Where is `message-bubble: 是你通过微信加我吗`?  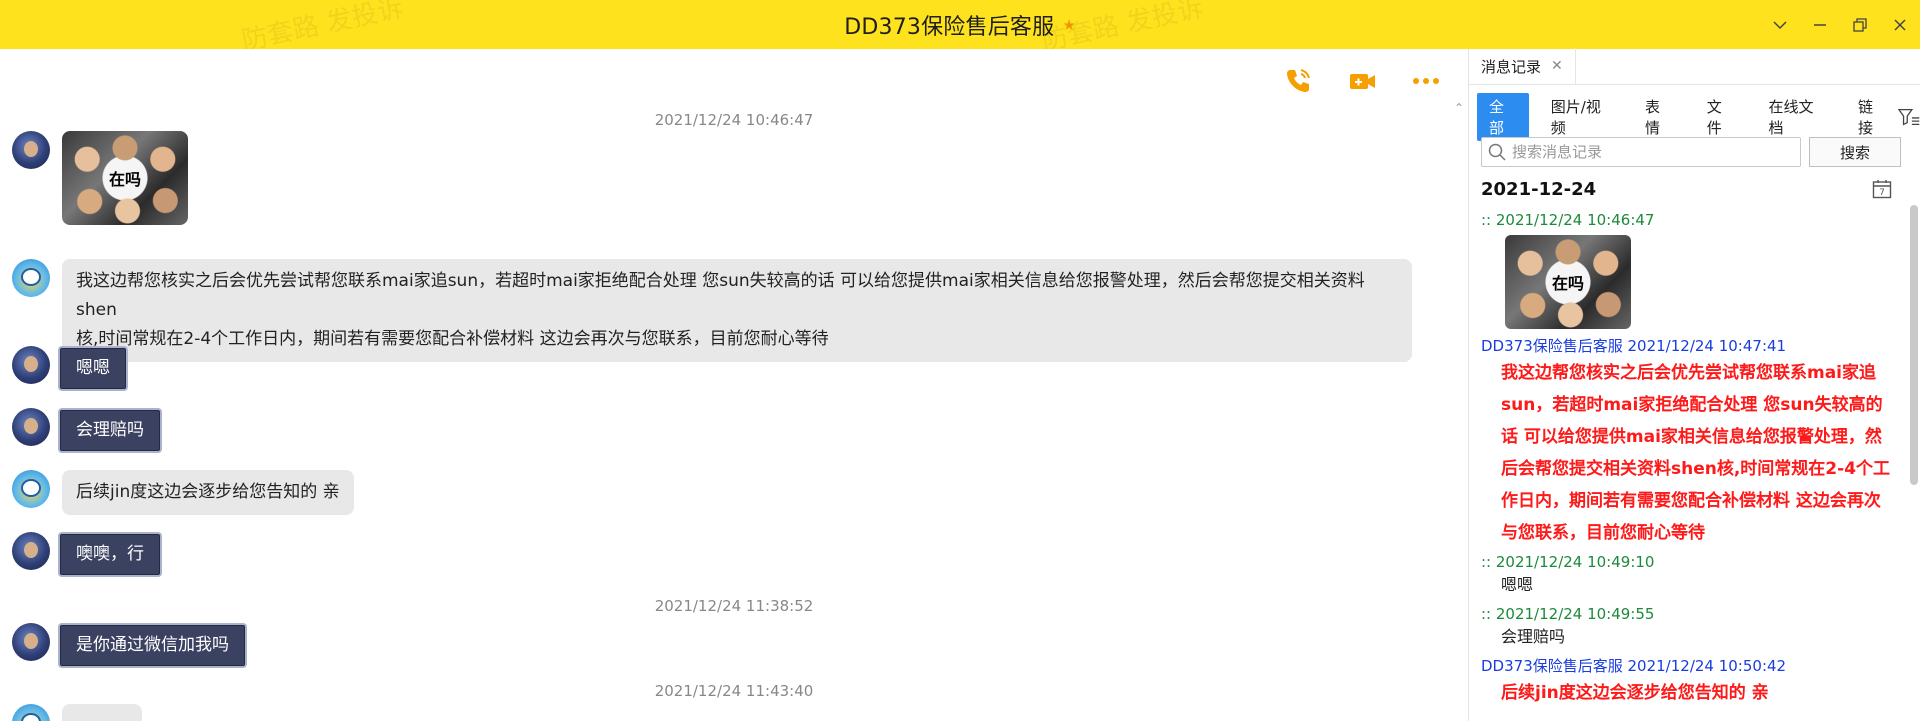 message-bubble: 是你通过微信加我吗 is located at coordinates (152, 645).